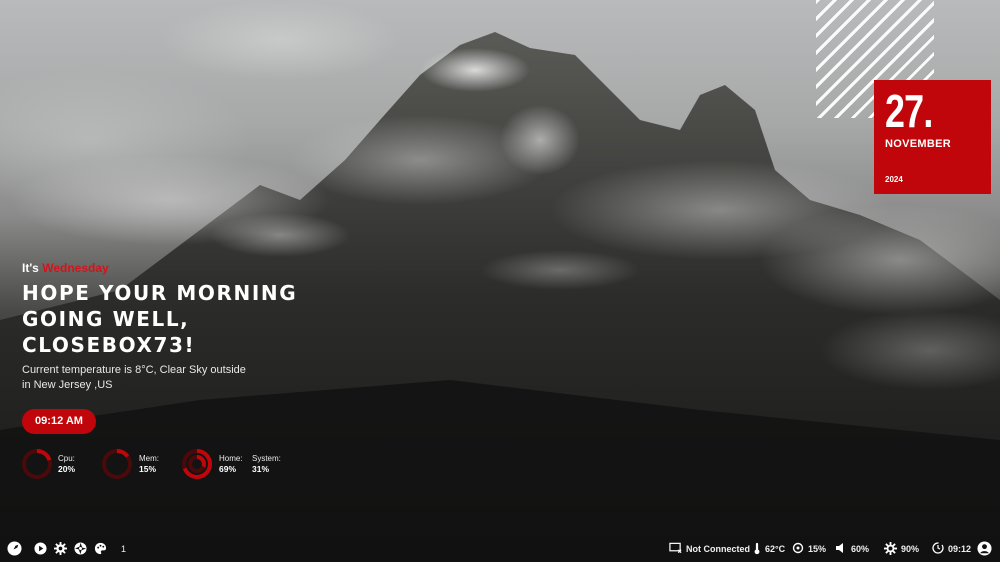 This screenshot has height=562, width=1000. I want to click on launcher-button, so click(14, 549).